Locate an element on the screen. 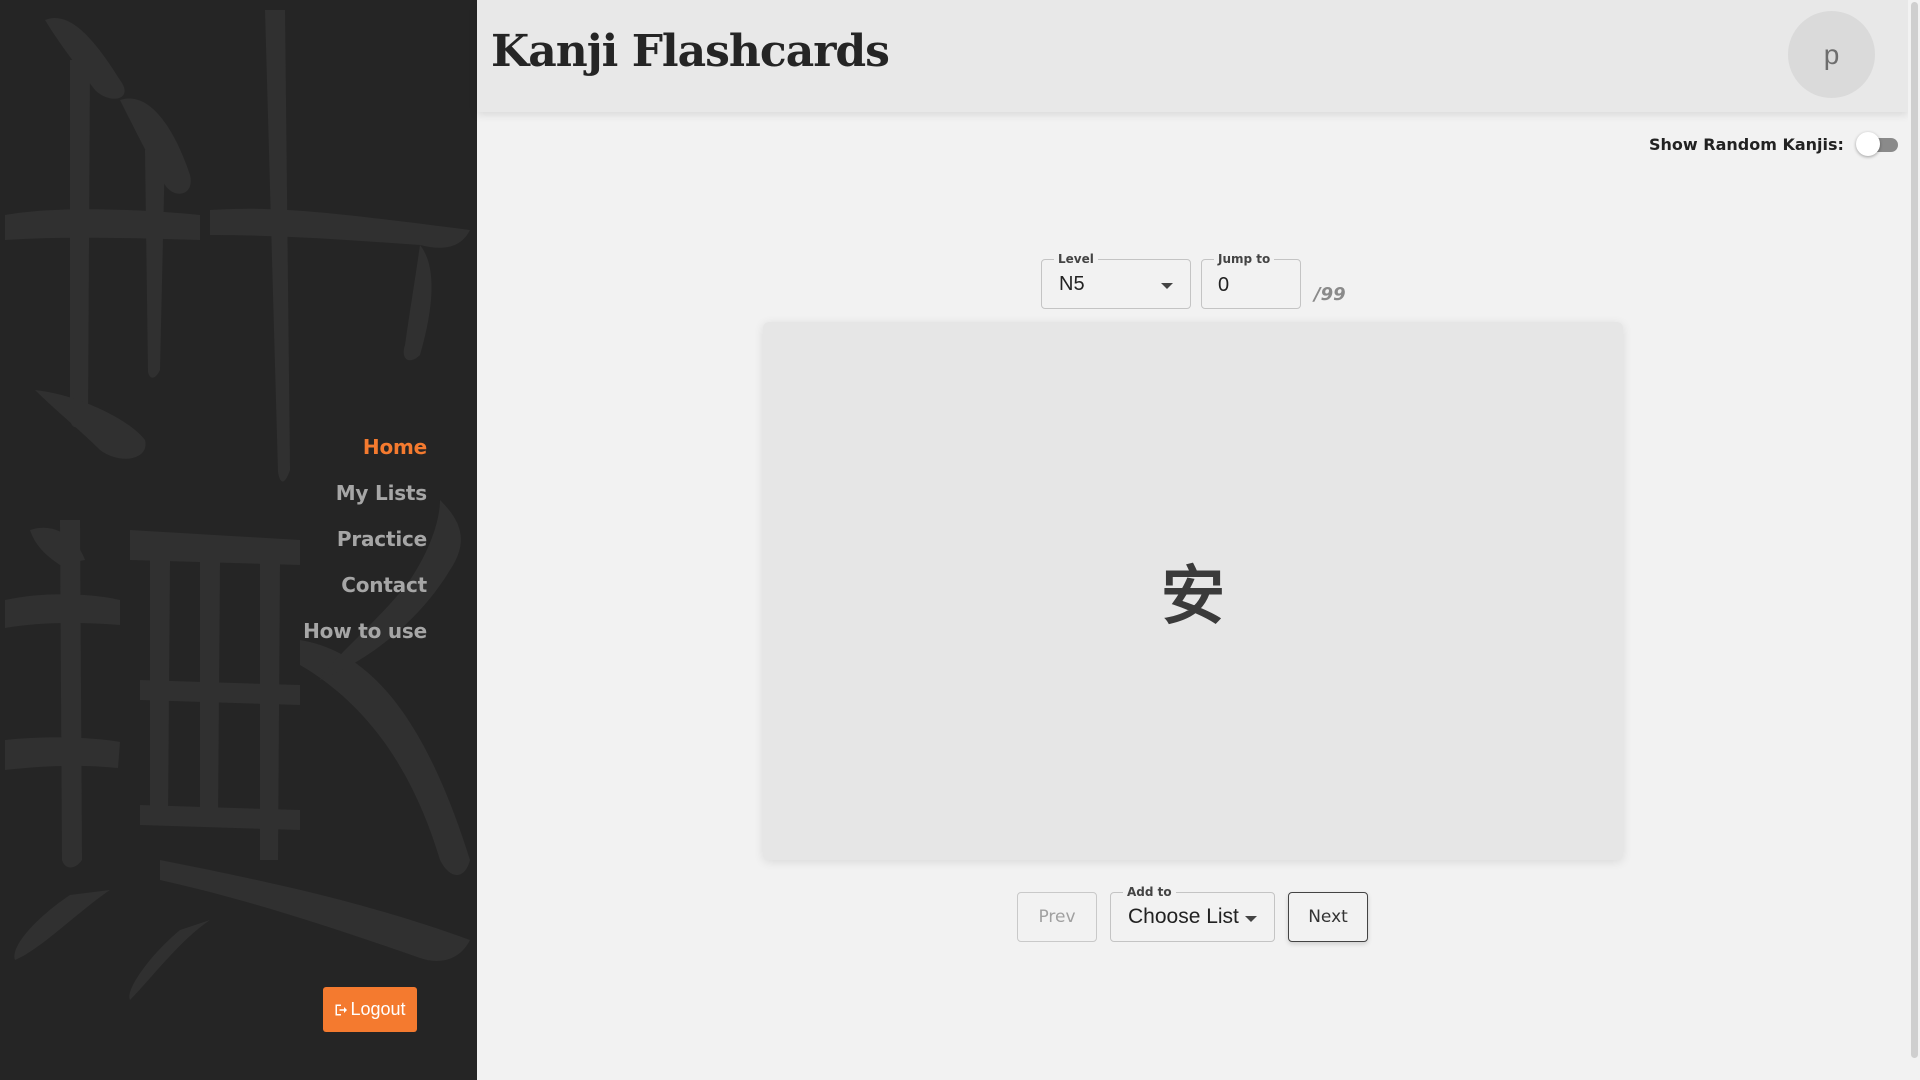 The width and height of the screenshot is (1920, 1080). jump-to-input is located at coordinates (1253, 285).